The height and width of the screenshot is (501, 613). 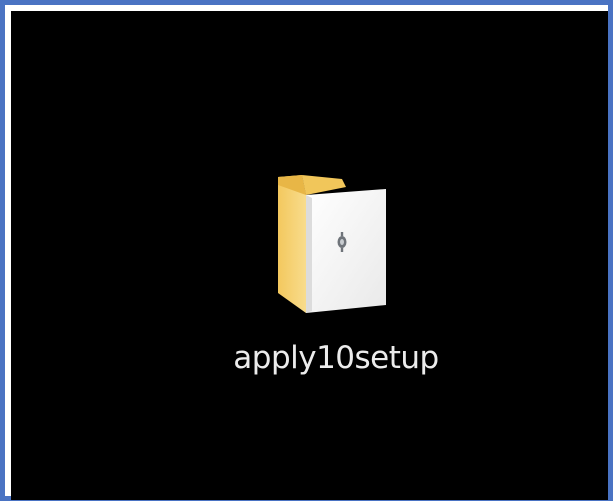 What do you see at coordinates (332, 244) in the screenshot?
I see `folder-icon` at bounding box center [332, 244].